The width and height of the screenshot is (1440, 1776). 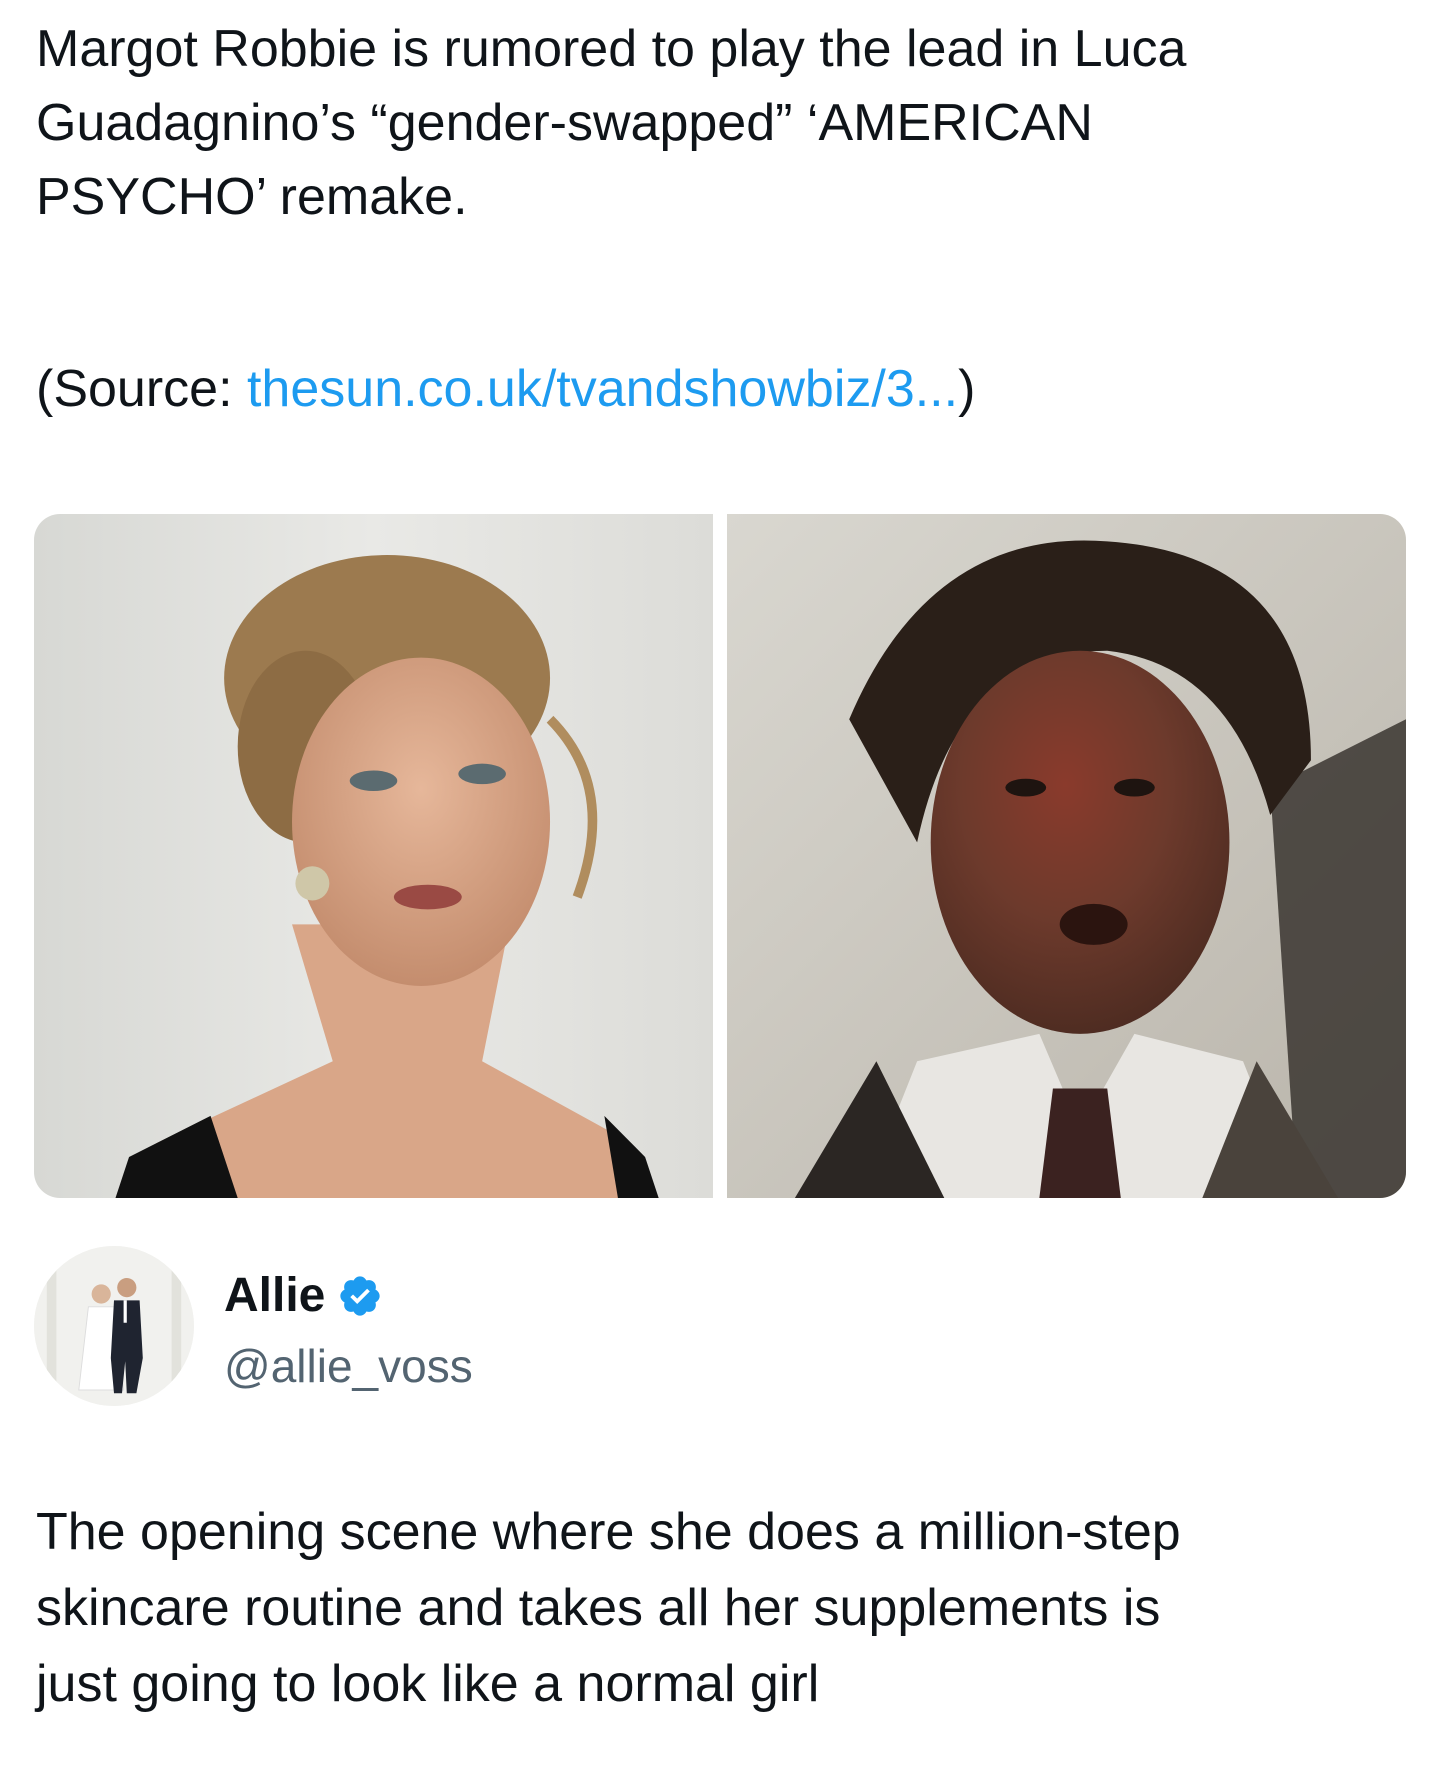 What do you see at coordinates (141, 389) in the screenshot?
I see `source-prefix: (Source:` at bounding box center [141, 389].